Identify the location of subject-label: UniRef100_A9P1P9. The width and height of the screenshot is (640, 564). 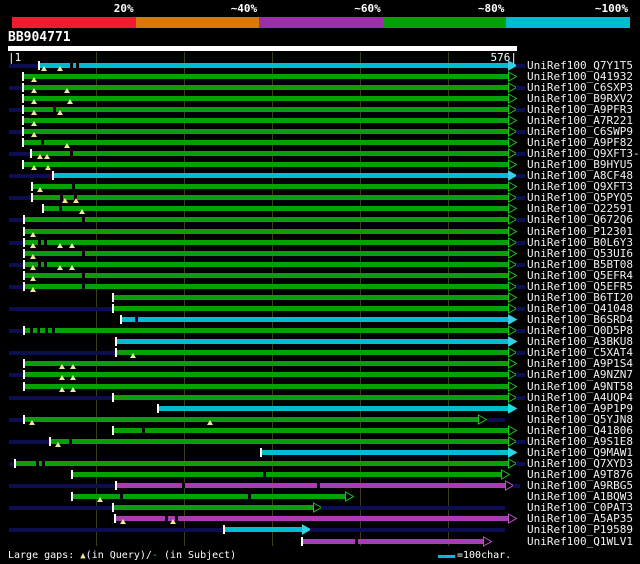
(580, 408).